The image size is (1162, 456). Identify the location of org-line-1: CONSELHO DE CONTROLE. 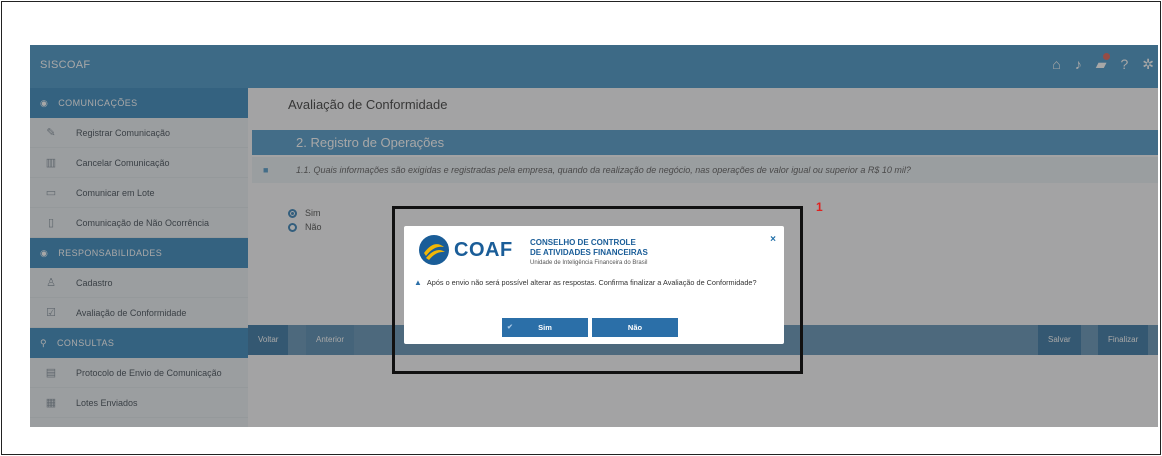
(583, 242).